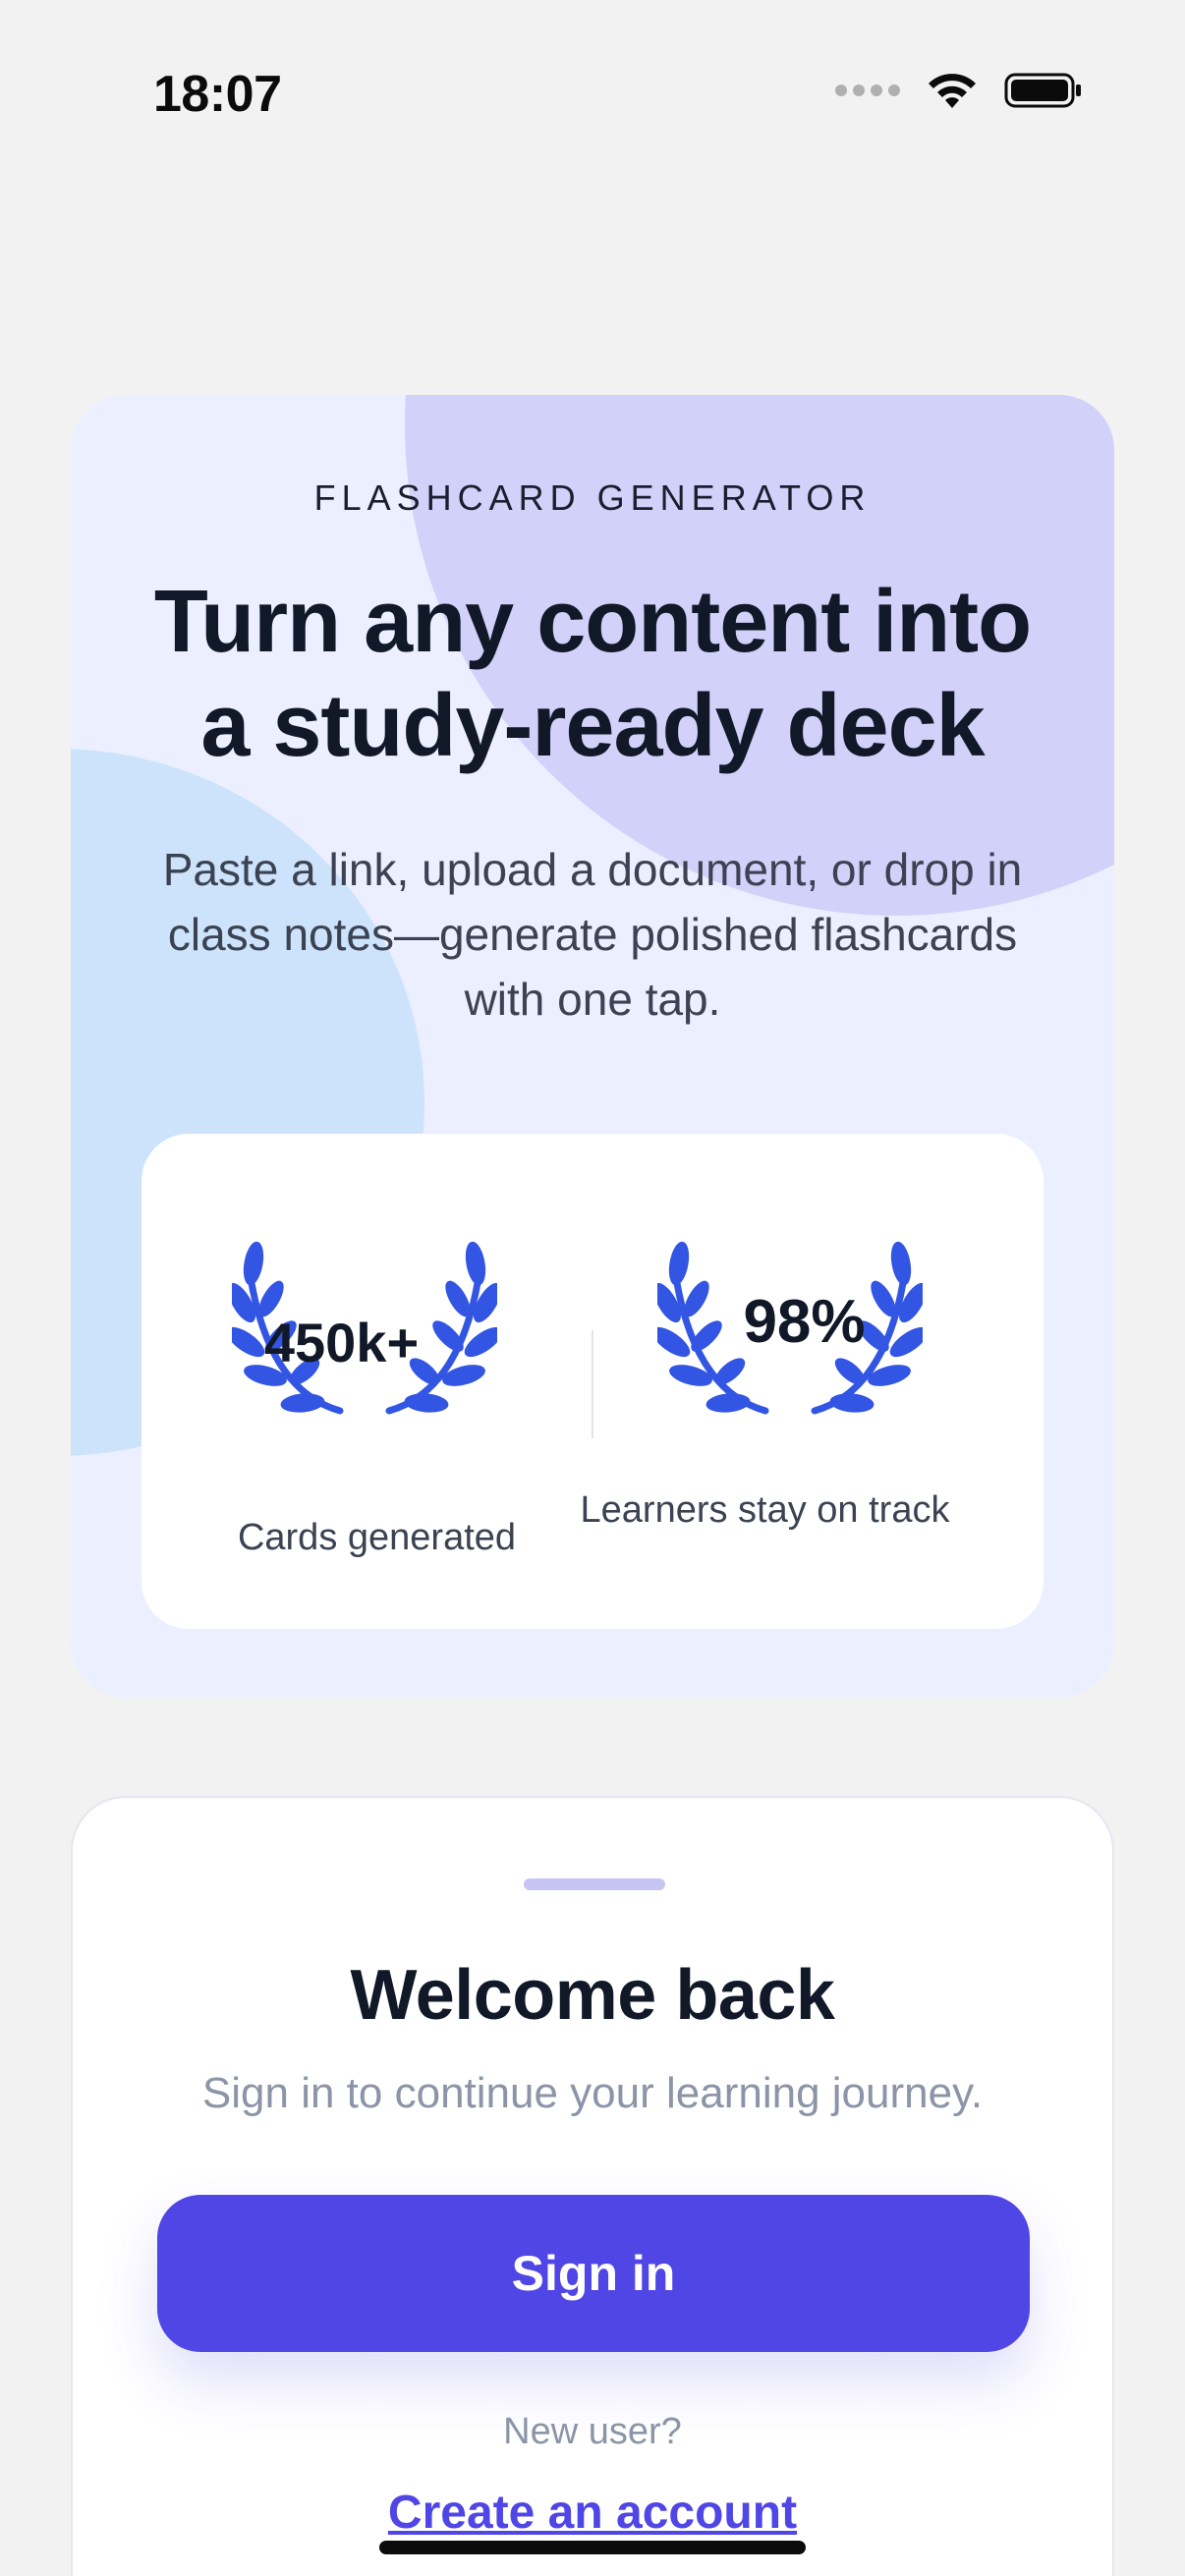 This screenshot has width=1185, height=2576. Describe the element at coordinates (592, 726) in the screenshot. I see `headline-line-2: a study-ready deck` at that location.